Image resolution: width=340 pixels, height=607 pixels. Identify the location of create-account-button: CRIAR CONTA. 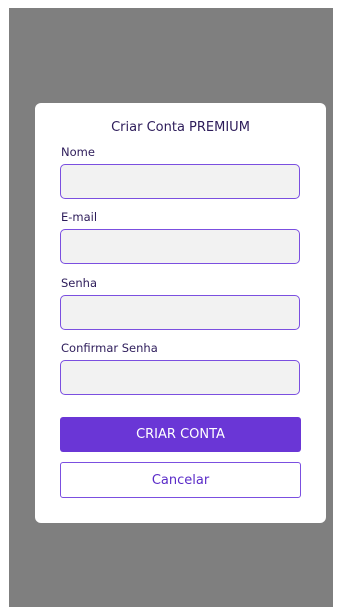
(180, 434).